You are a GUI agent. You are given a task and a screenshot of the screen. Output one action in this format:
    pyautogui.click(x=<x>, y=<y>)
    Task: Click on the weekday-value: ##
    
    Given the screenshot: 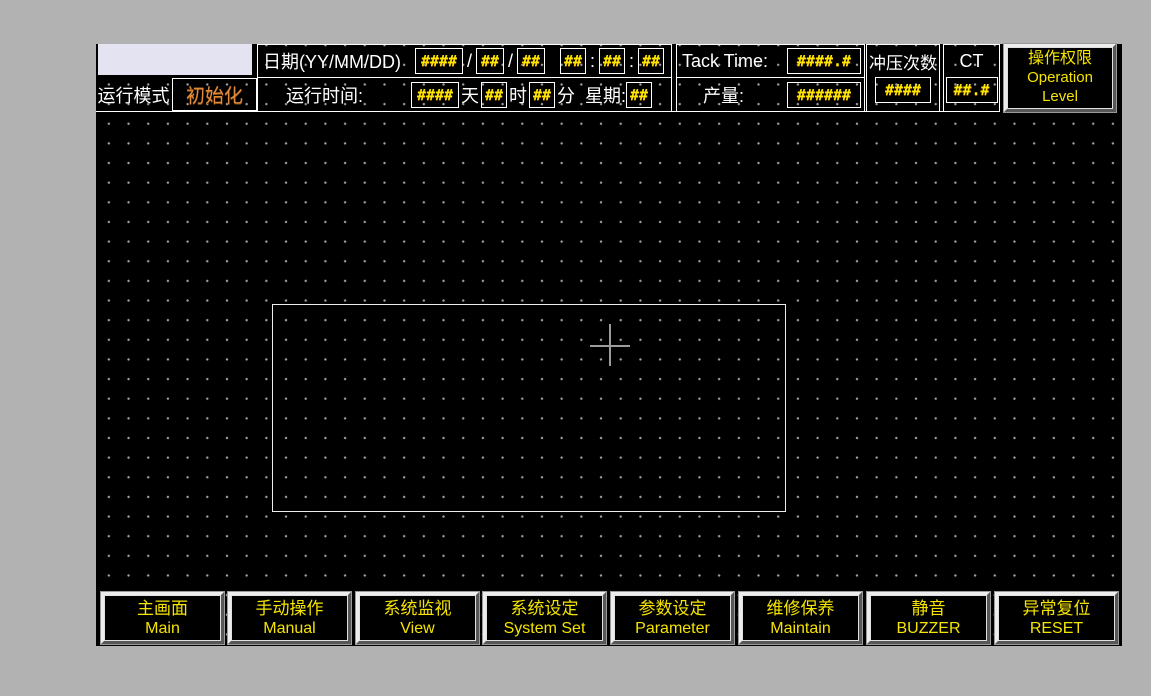 What is the action you would take?
    pyautogui.click(x=639, y=94)
    